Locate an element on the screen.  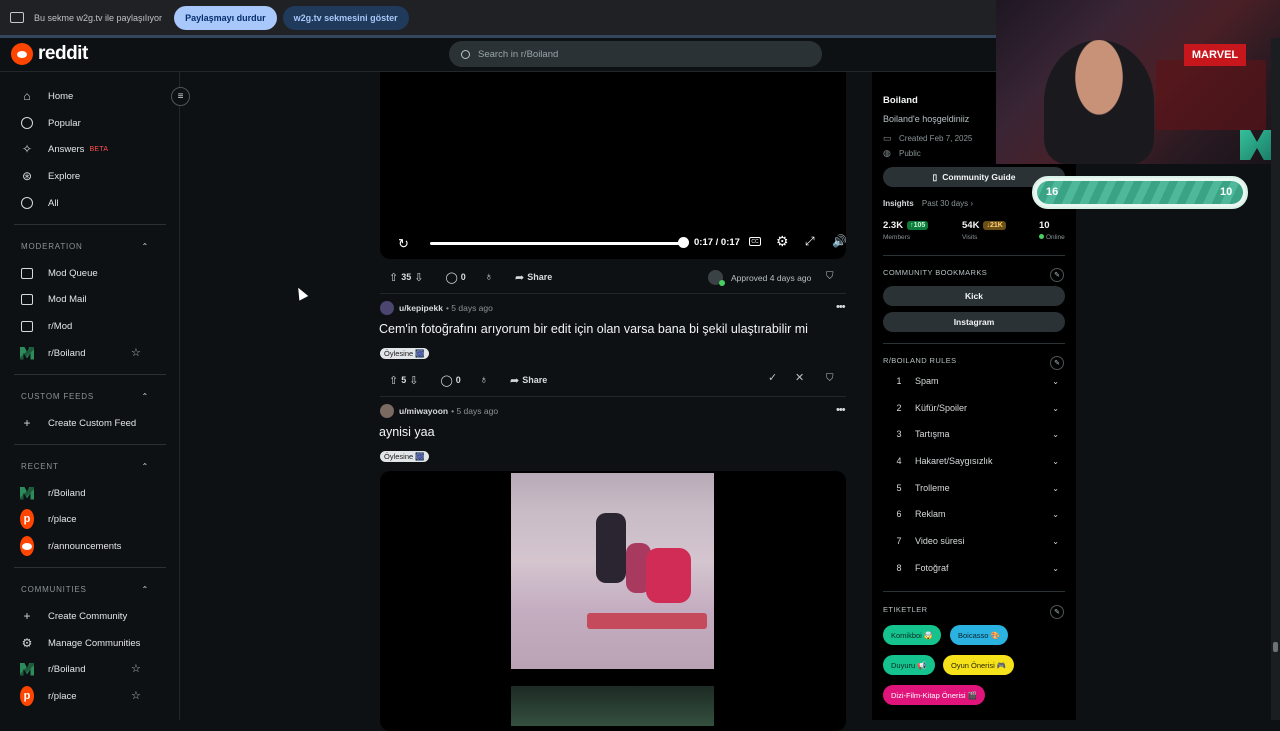
tag-chip: Oyun Önerisi 🎮 is located at coordinates (979, 665).